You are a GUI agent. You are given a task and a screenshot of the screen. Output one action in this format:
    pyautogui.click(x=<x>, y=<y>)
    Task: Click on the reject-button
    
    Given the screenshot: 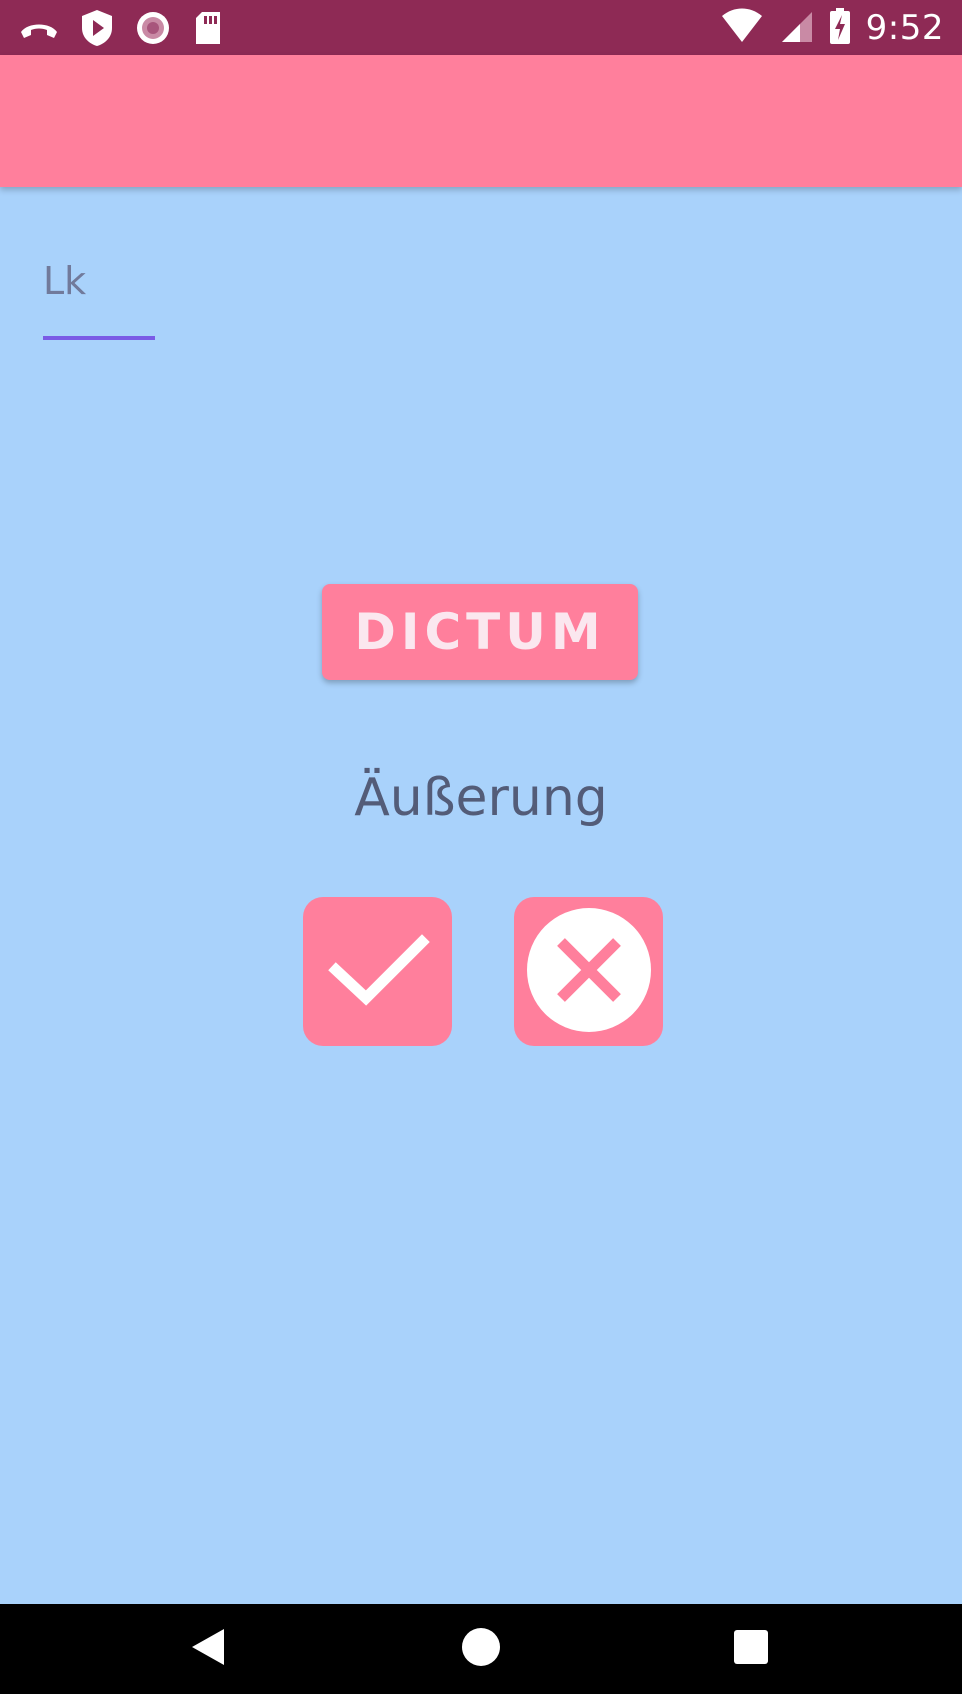 What is the action you would take?
    pyautogui.click(x=588, y=971)
    